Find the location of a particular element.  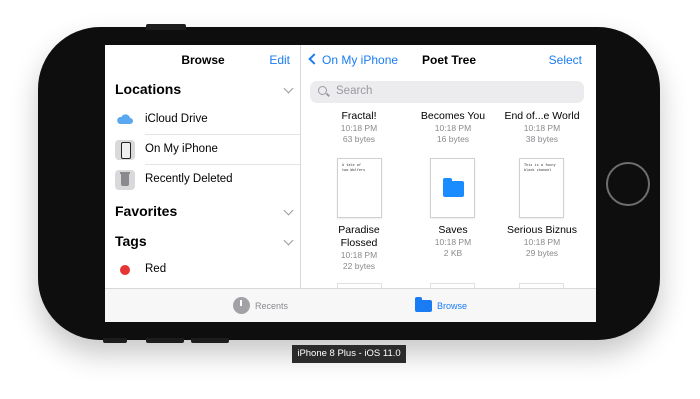

sidebar-item-icloud-drive: iCloud Drive is located at coordinates (207, 120).